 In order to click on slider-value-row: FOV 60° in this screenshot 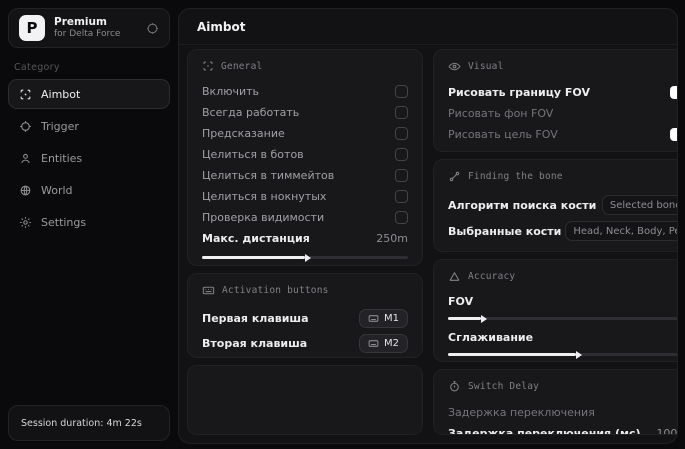, I will do `click(562, 301)`.